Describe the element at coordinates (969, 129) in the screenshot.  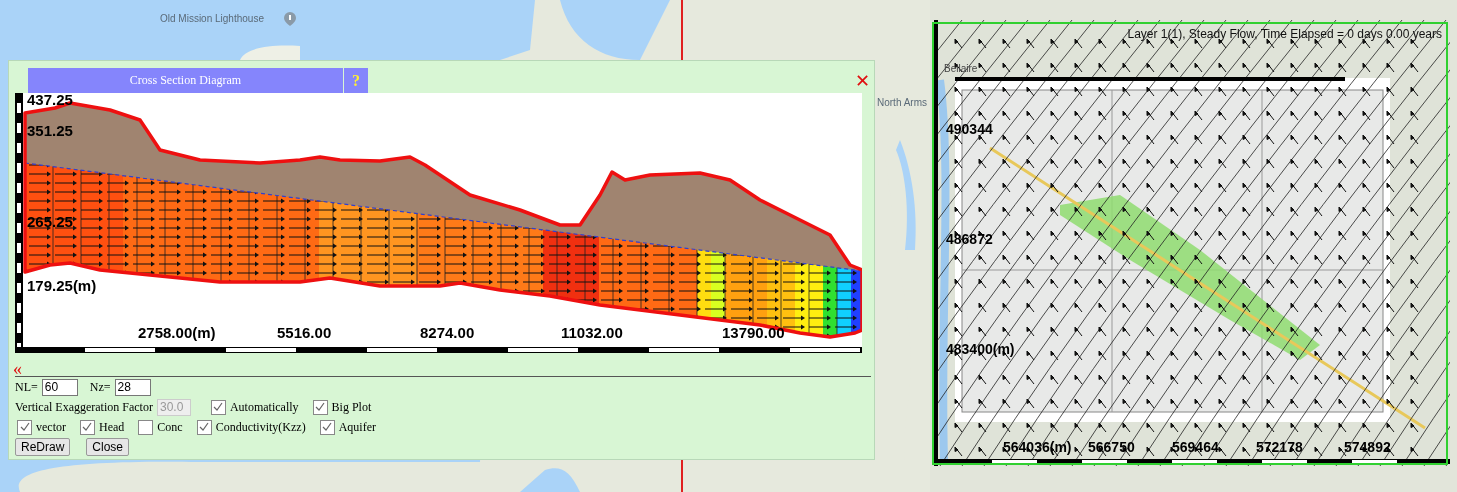
I see `axis-label: 490344` at that location.